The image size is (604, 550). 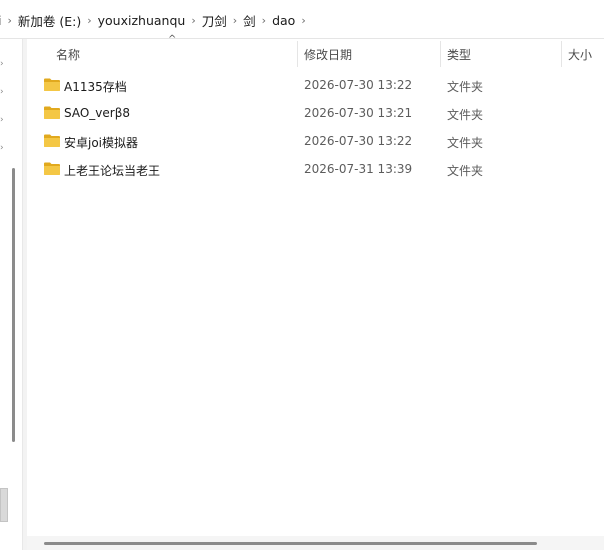 I want to click on file-date: 2026-07-30 13:21, so click(x=358, y=113).